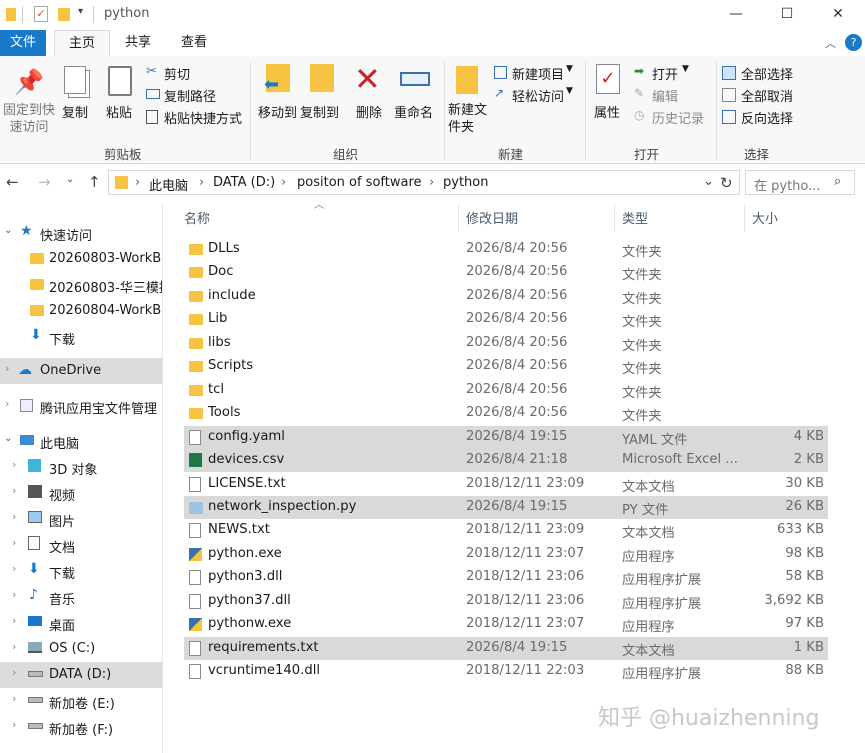  What do you see at coordinates (29, 82) in the screenshot?
I see `pin-icon: 📌` at bounding box center [29, 82].